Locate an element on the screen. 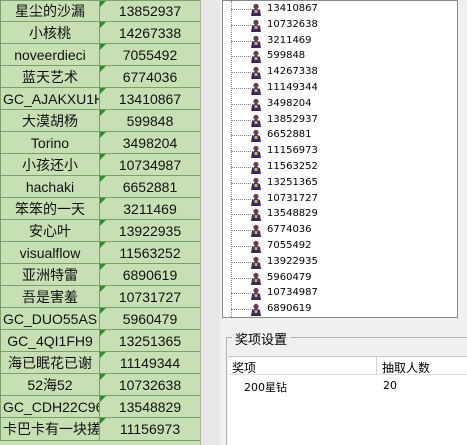  table-row: 小核桃 14267338 is located at coordinates (100, 32).